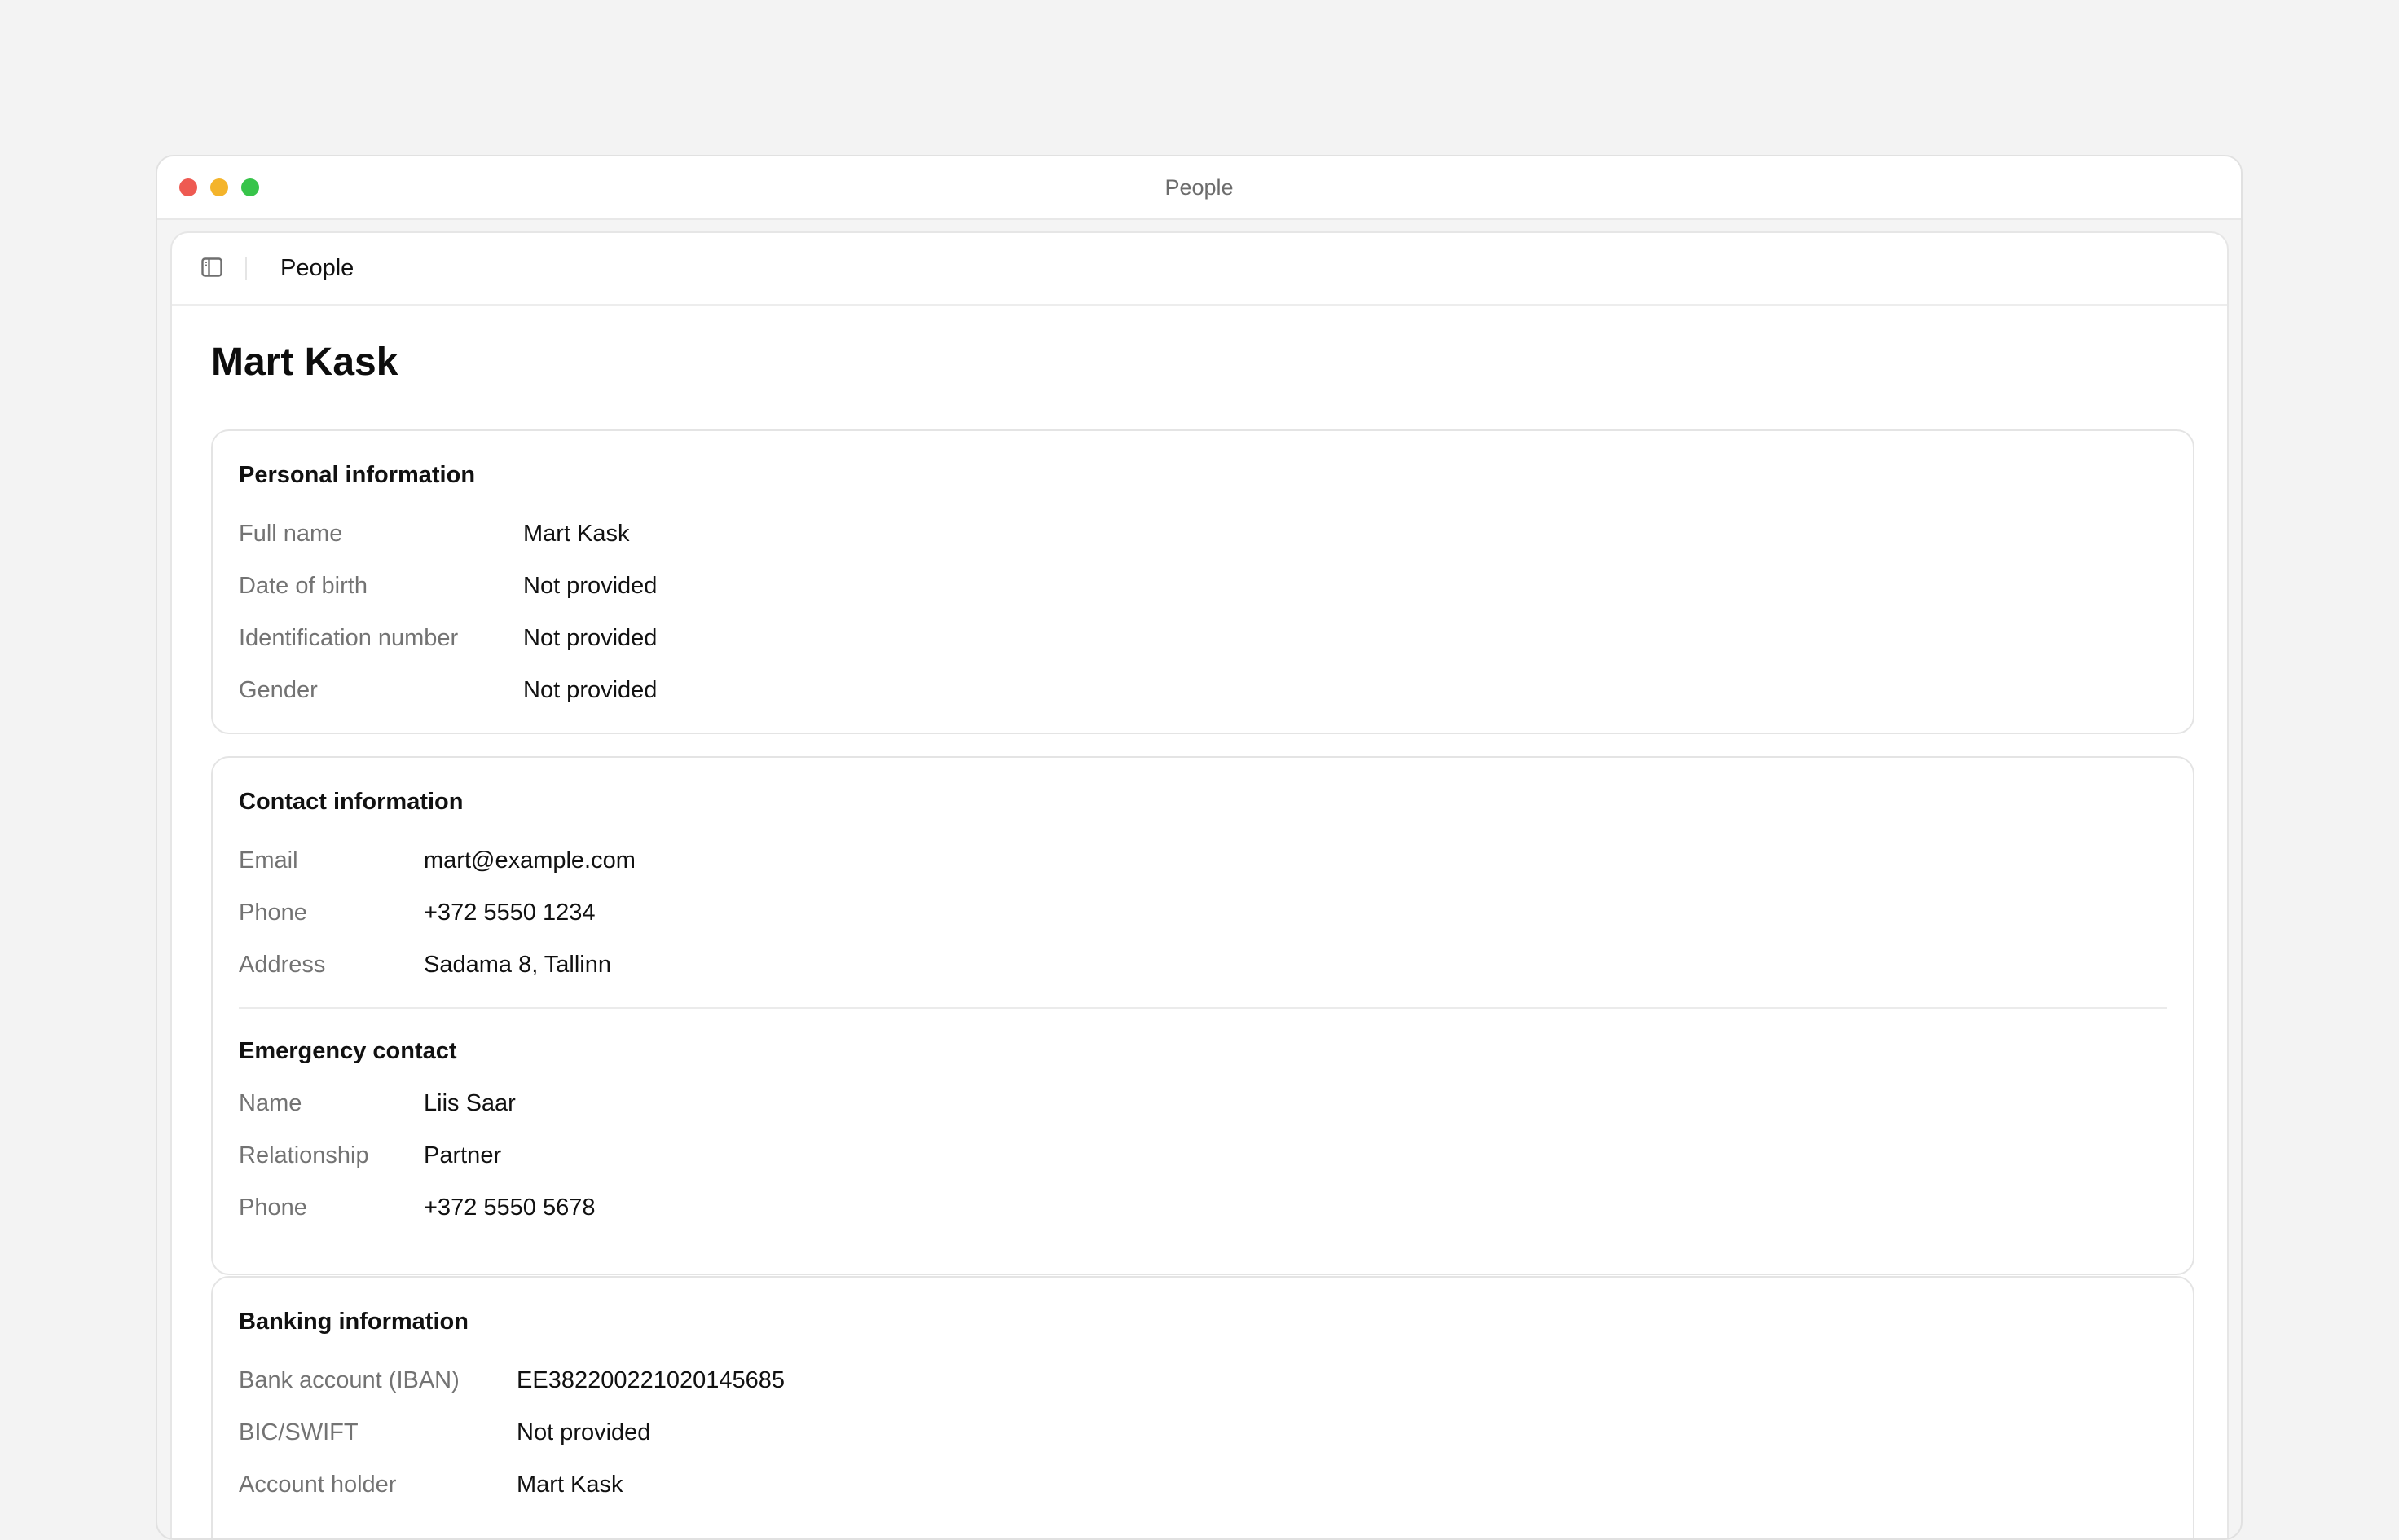 This screenshot has width=2399, height=1540. Describe the element at coordinates (269, 860) in the screenshot. I see `field-label: Email` at that location.